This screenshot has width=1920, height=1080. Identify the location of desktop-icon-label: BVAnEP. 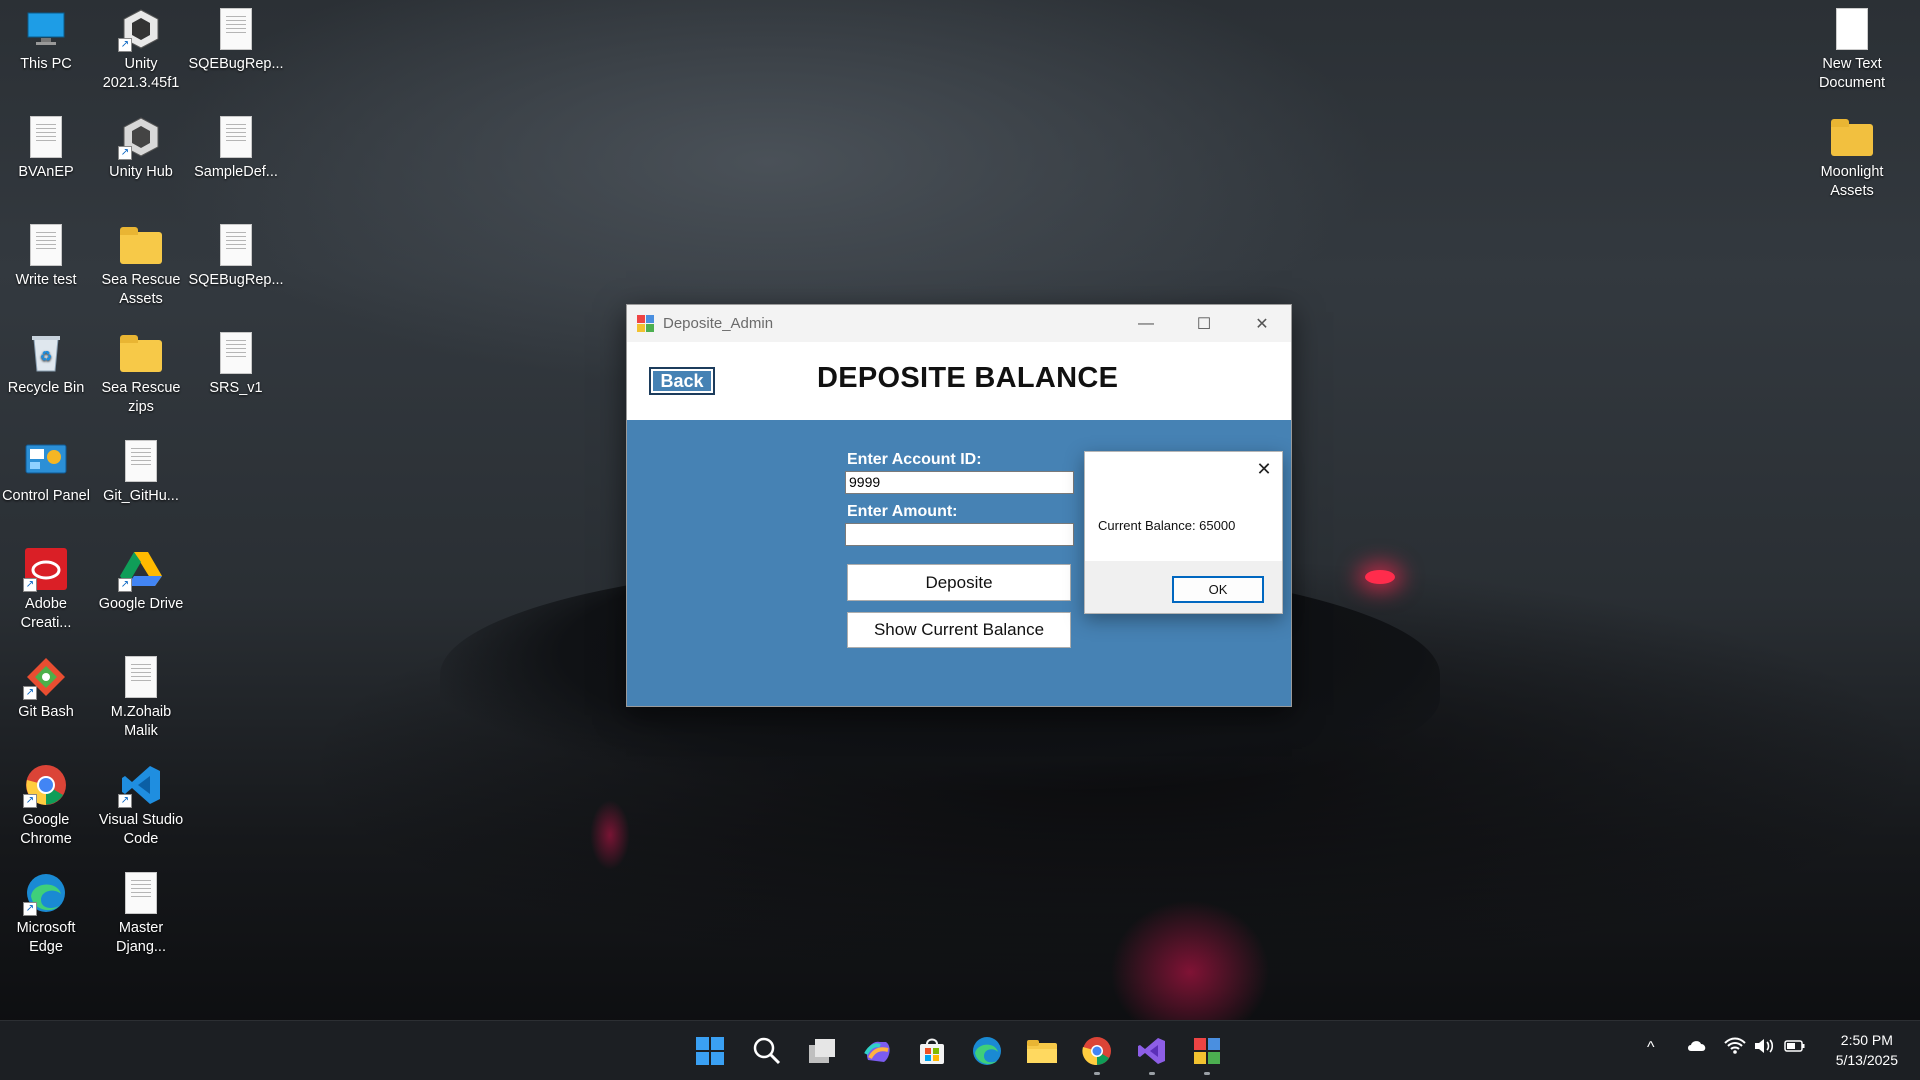
(46, 172).